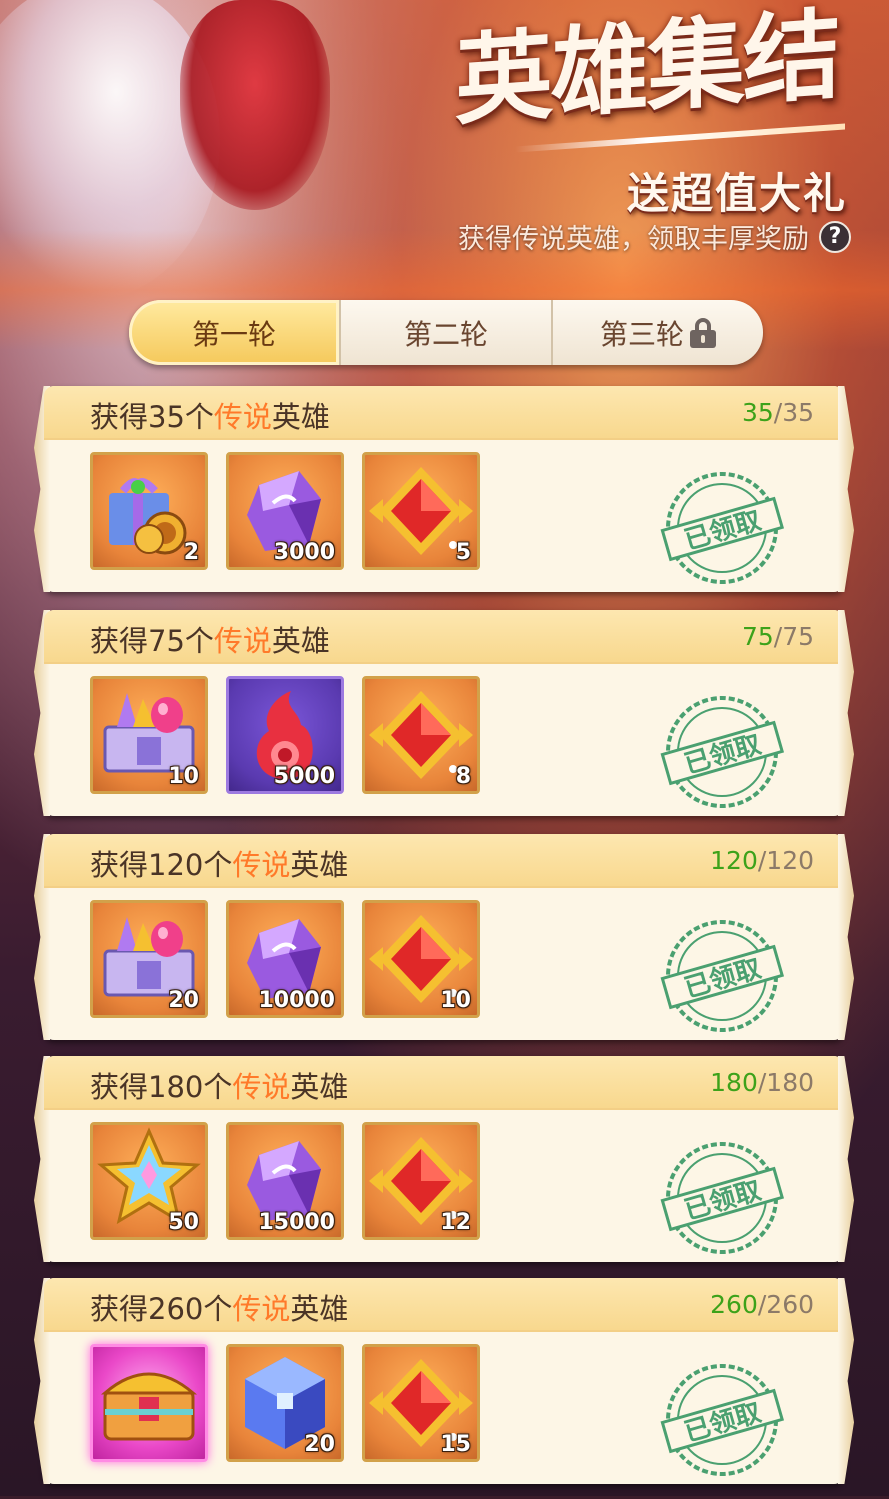 Image resolution: width=889 pixels, height=1499 pixels. Describe the element at coordinates (421, 511) in the screenshot. I see `reward-item: 5` at that location.